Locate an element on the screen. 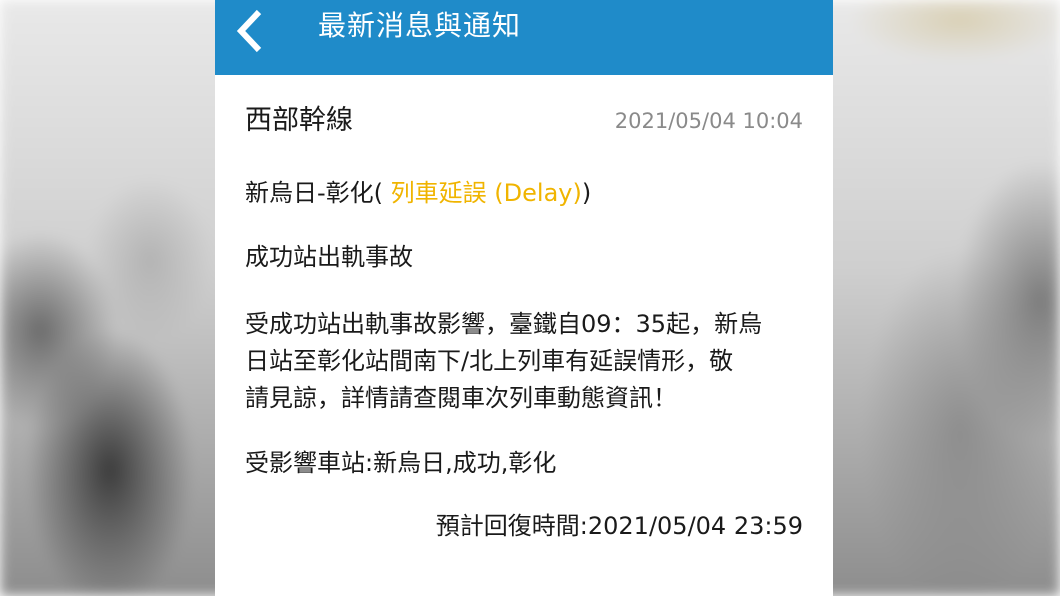 The width and height of the screenshot is (1060, 596). section-close: ) is located at coordinates (586, 193).